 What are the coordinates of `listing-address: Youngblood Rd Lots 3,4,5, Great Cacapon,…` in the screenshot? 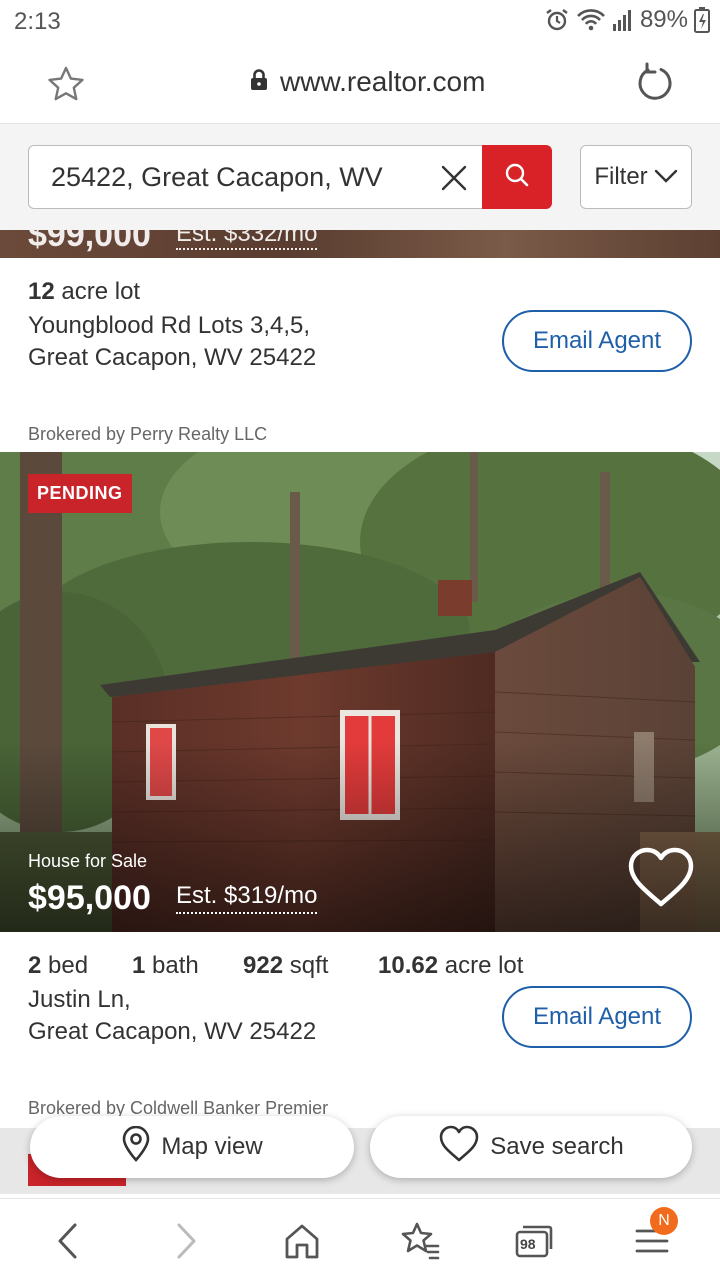 It's located at (172, 342).